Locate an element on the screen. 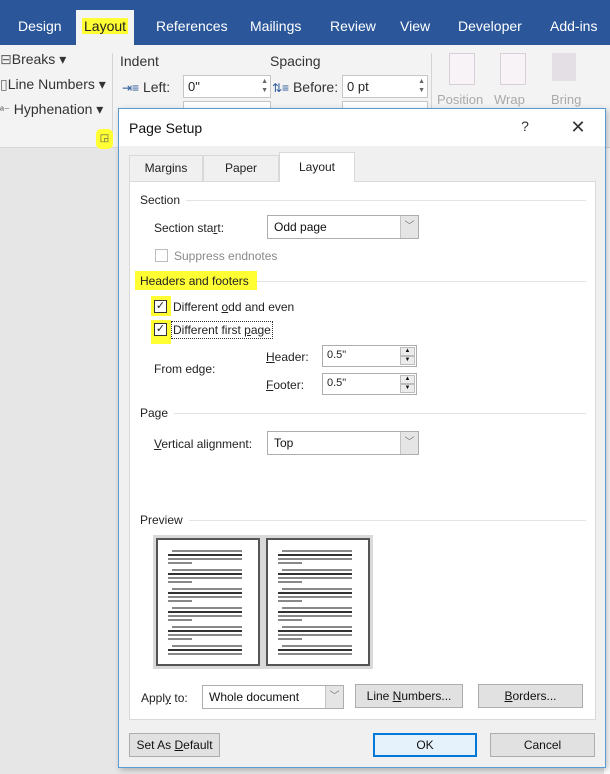 The height and width of the screenshot is (774, 610). tab-view: View is located at coordinates (415, 27).